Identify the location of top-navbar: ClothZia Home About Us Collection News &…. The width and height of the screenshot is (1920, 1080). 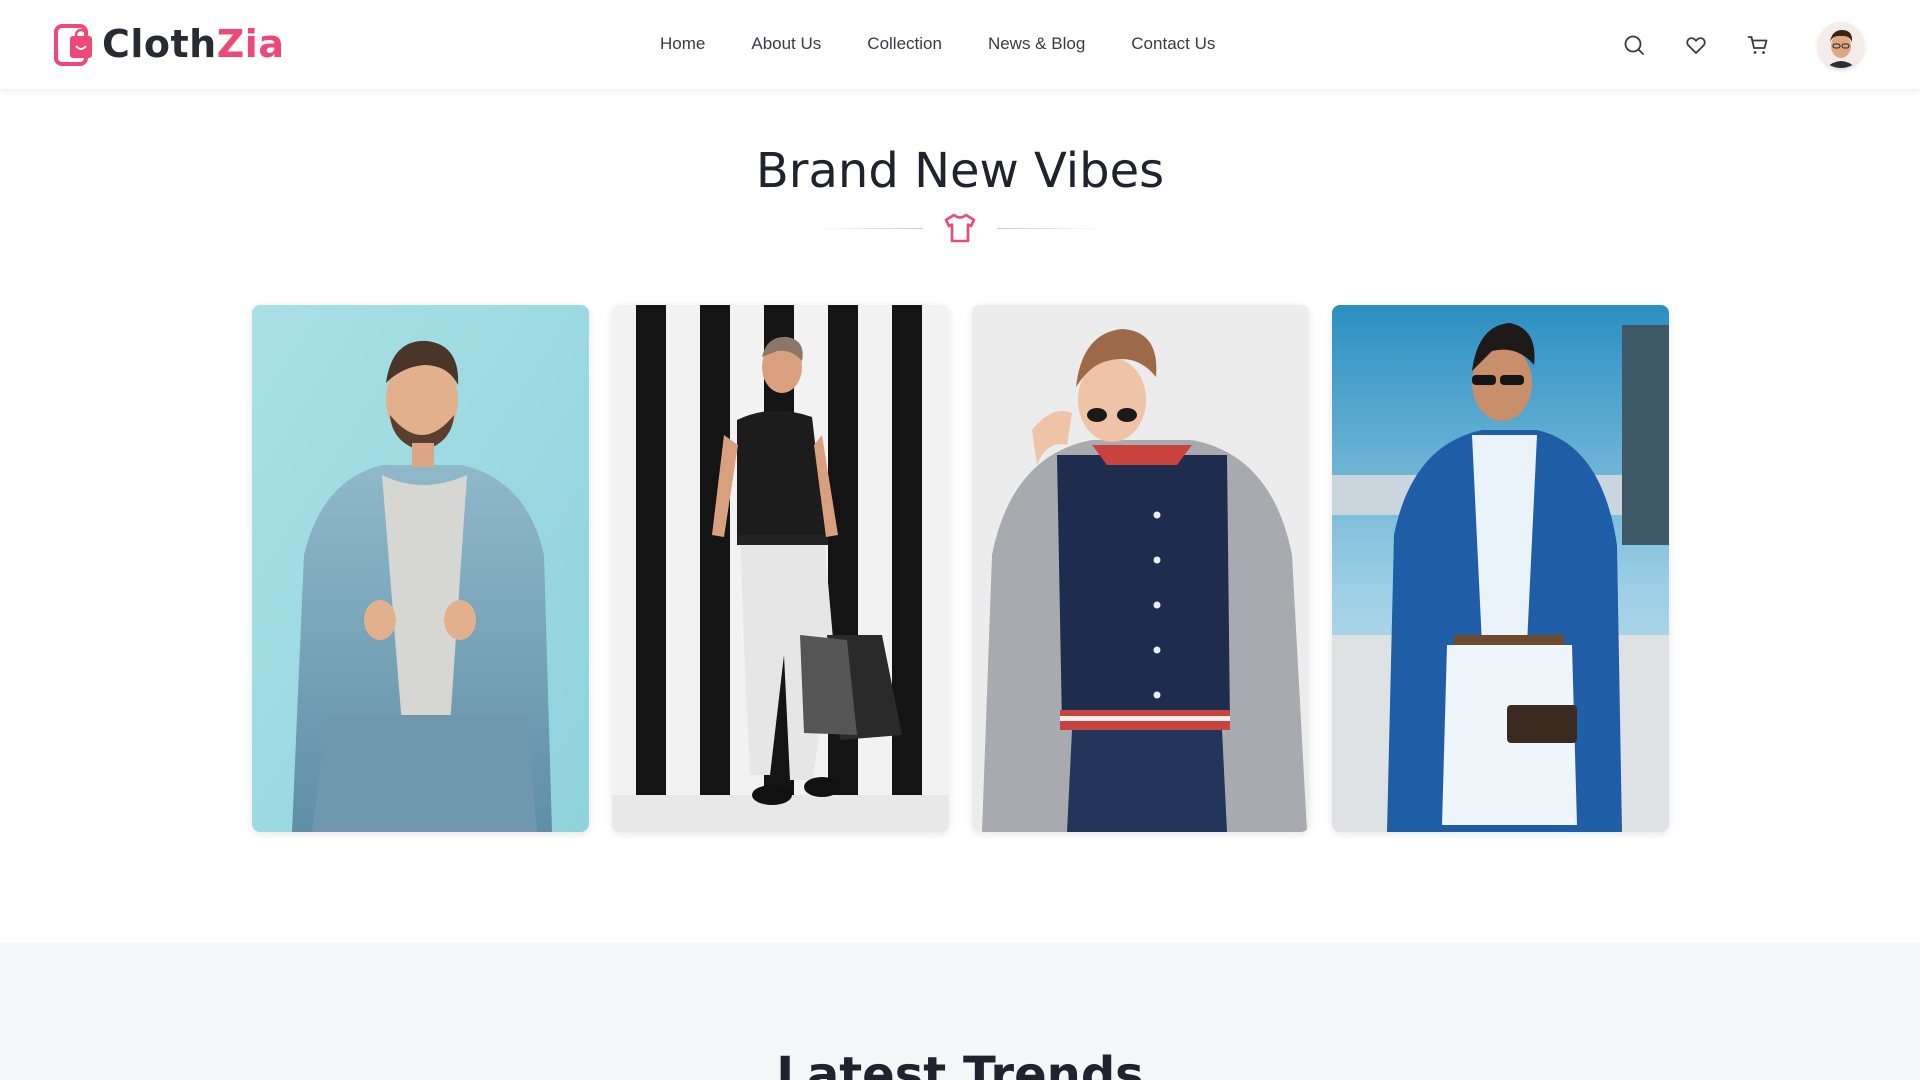
(960, 44).